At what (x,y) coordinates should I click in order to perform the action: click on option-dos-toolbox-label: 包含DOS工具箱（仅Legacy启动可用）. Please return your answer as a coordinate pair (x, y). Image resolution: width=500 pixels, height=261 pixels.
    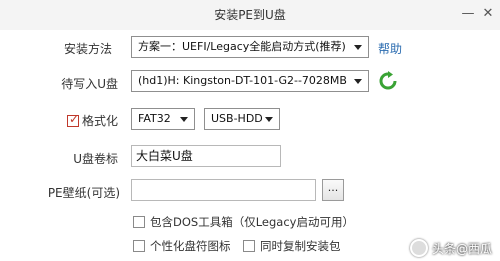
    Looking at the image, I should click on (252, 222).